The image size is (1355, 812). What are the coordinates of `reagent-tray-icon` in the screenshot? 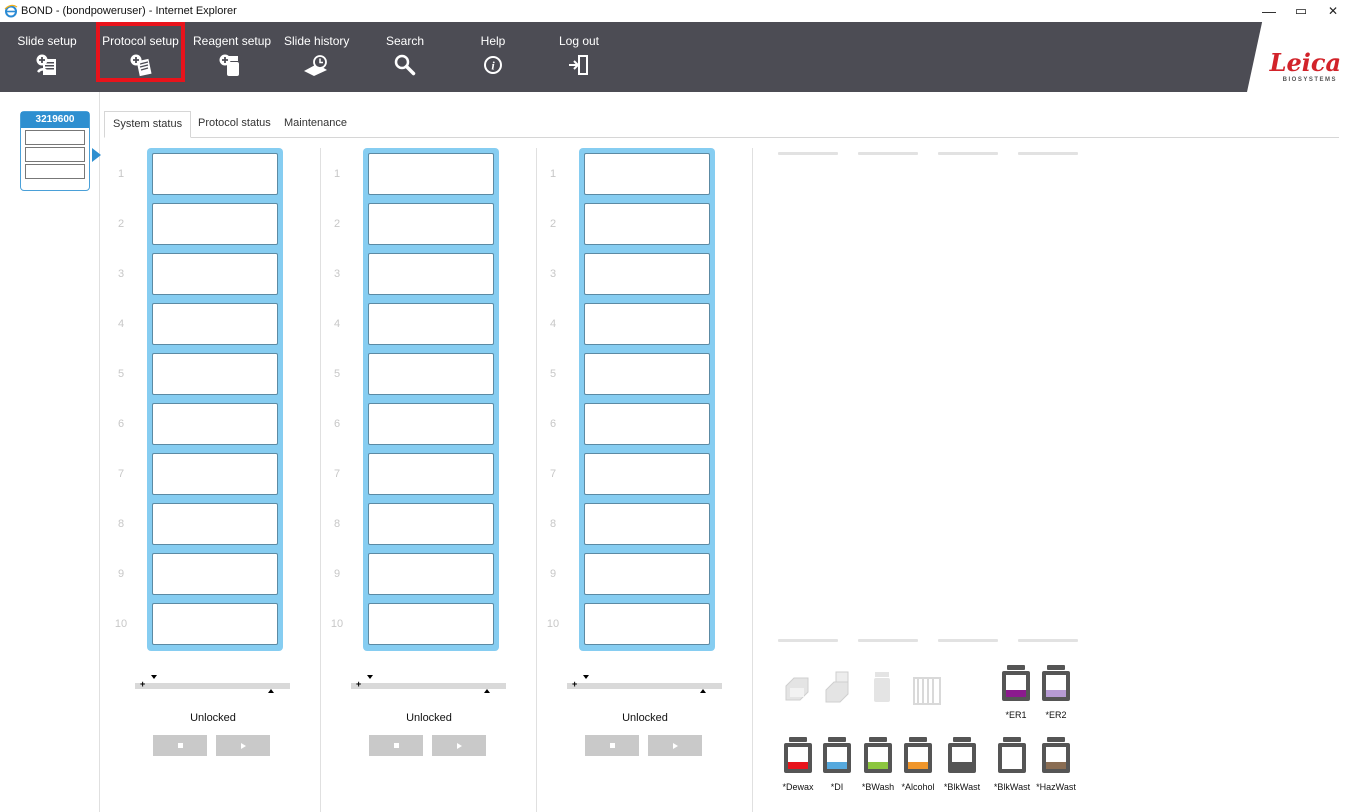 It's located at (838, 689).